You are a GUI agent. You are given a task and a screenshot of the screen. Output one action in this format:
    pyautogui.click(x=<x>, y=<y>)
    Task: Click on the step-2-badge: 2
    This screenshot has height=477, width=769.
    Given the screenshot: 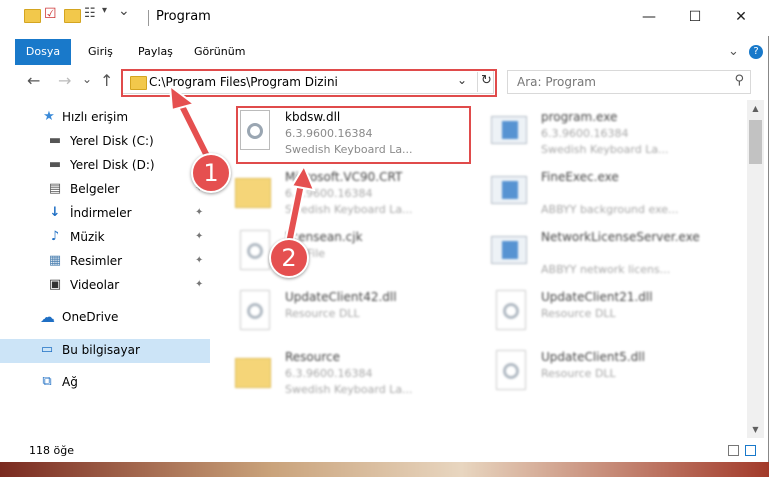 What is the action you would take?
    pyautogui.click(x=289, y=258)
    